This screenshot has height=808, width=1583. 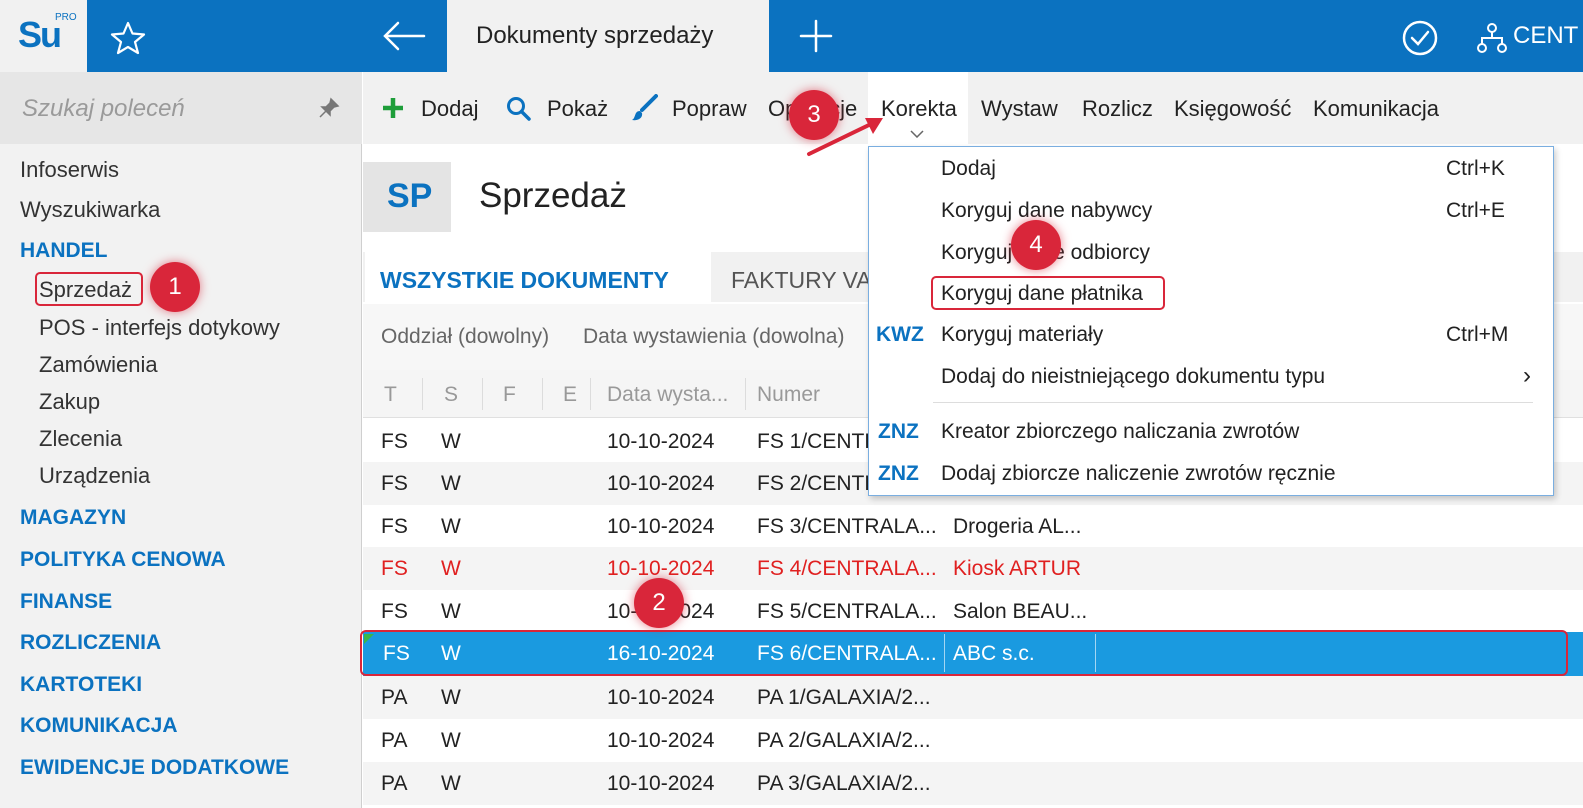 What do you see at coordinates (713, 337) in the screenshot?
I see `filter-data-wystawienia: Data wystawienia (dowolna)` at bounding box center [713, 337].